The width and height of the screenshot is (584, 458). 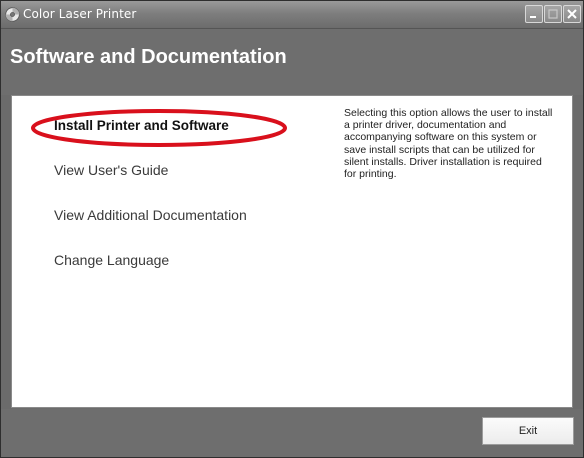 I want to click on close-button, so click(x=572, y=14).